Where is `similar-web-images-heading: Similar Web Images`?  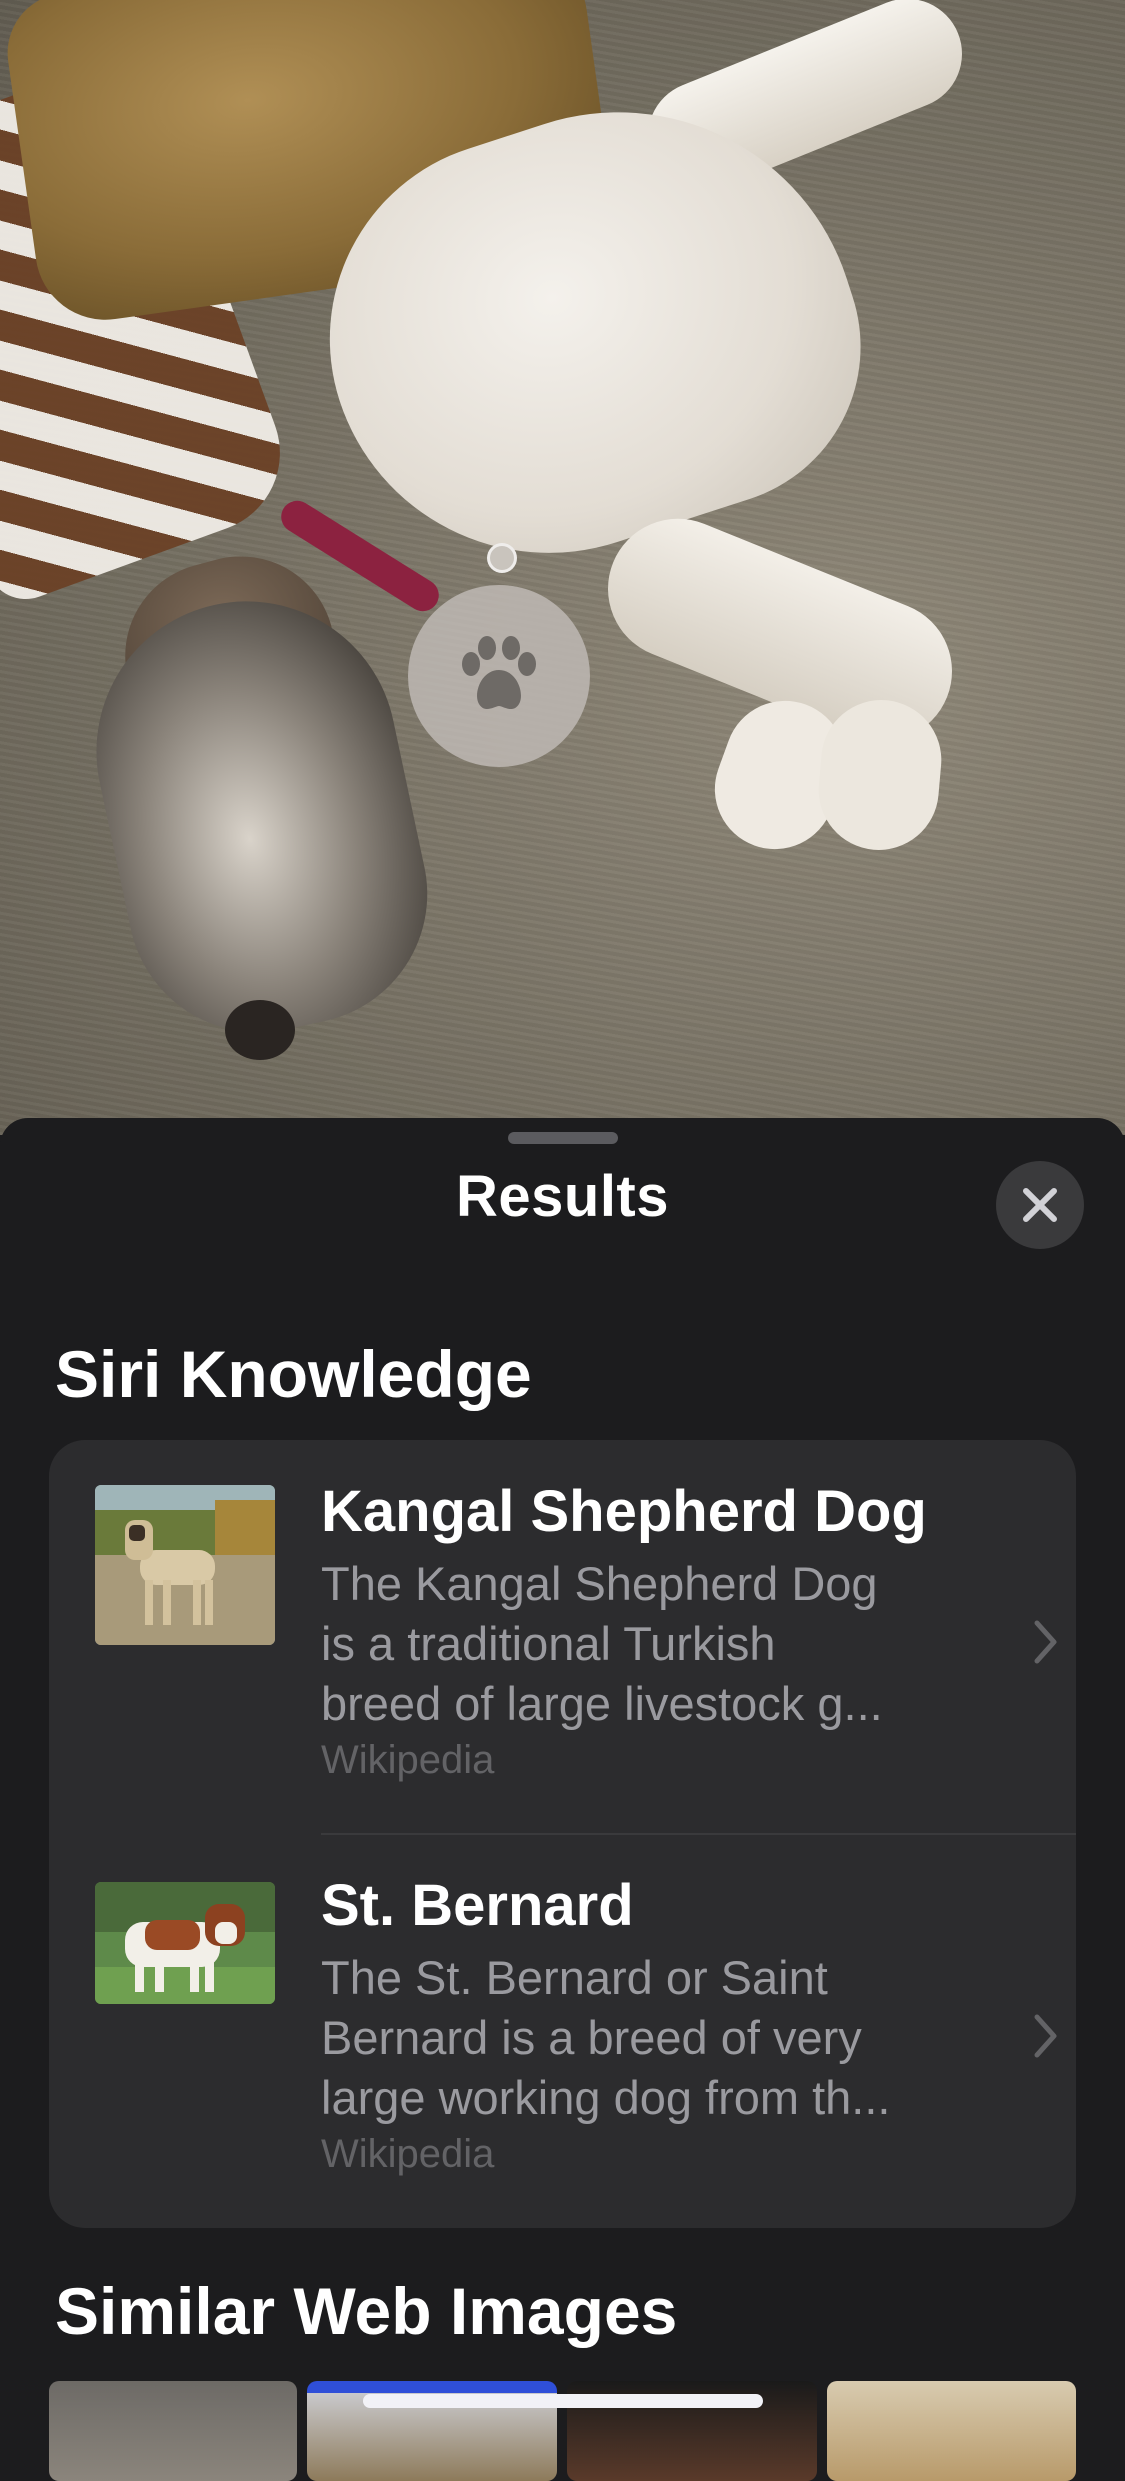 similar-web-images-heading: Similar Web Images is located at coordinates (366, 2311).